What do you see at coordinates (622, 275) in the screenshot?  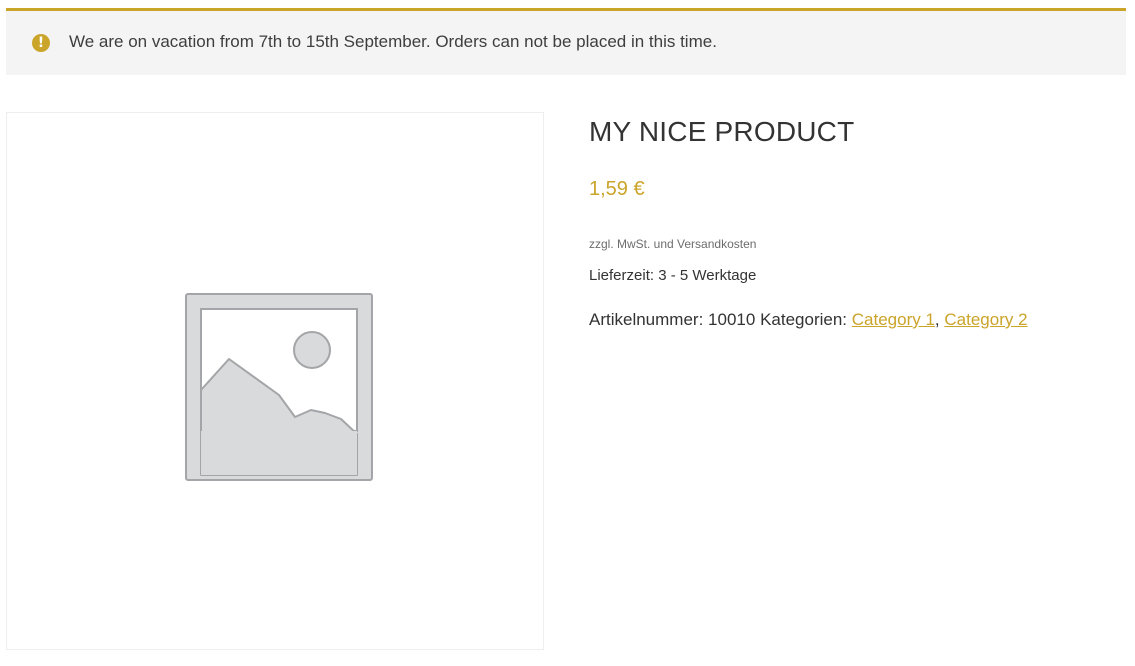 I see `delivery-label: Lieferzeit:` at bounding box center [622, 275].